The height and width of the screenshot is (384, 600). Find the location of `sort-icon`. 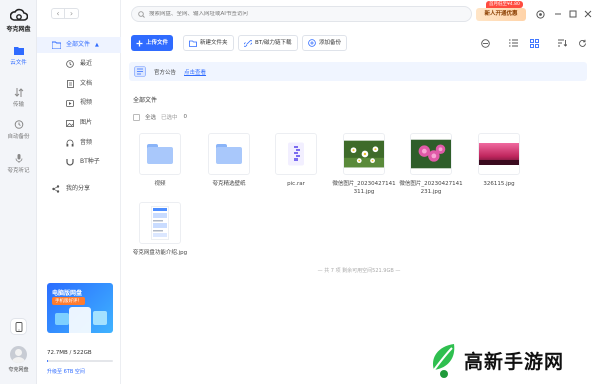

sort-icon is located at coordinates (562, 43).